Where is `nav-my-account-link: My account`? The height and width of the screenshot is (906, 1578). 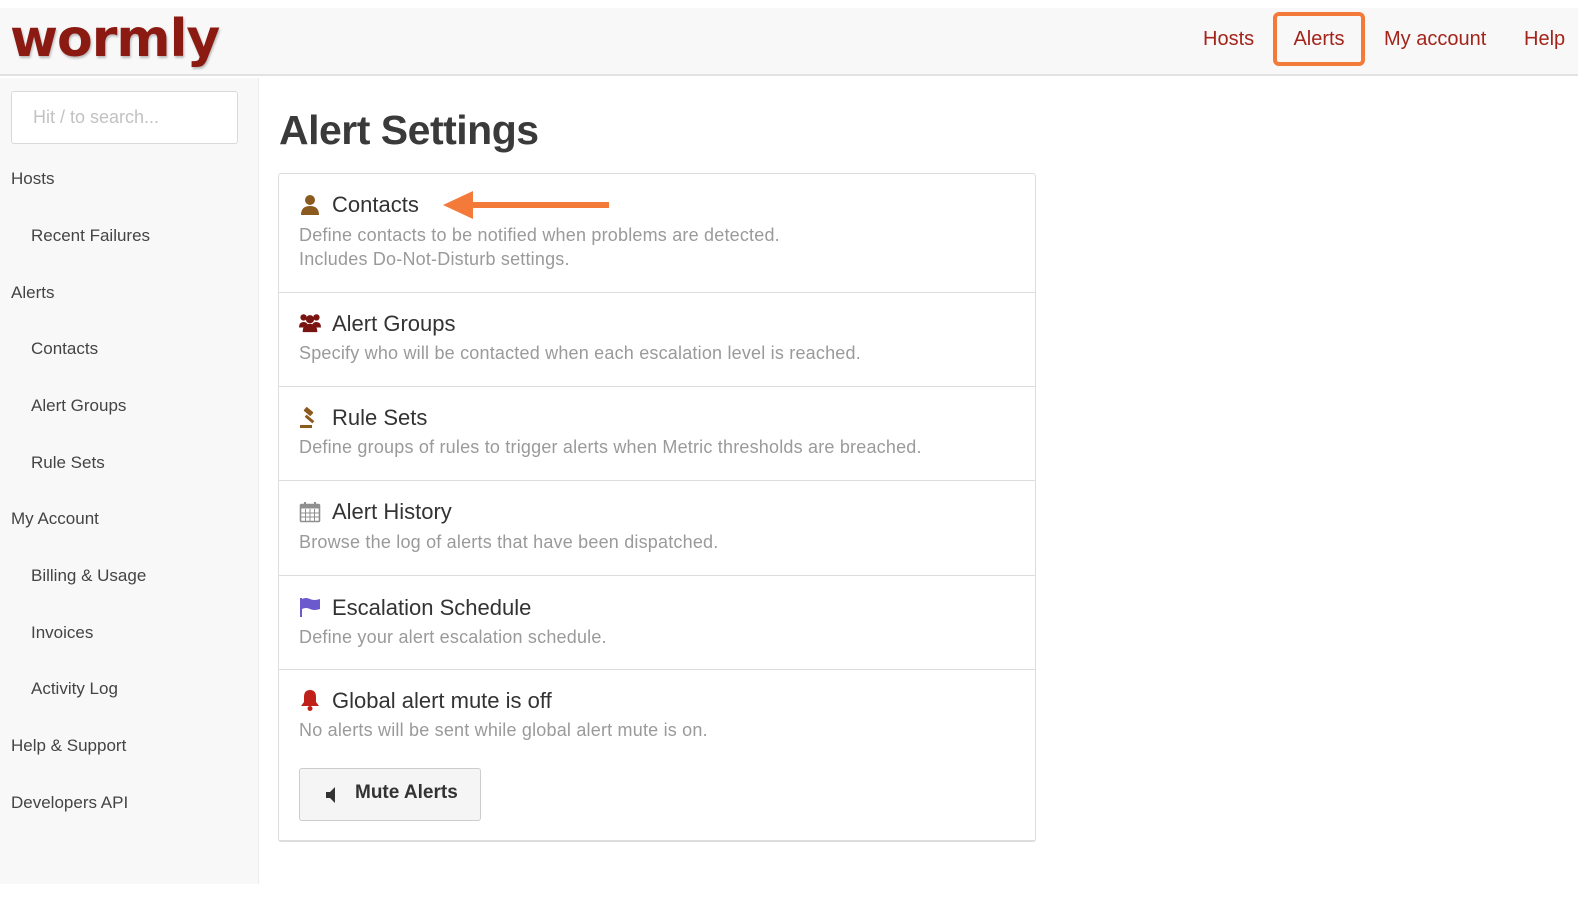 nav-my-account-link: My account is located at coordinates (1435, 41).